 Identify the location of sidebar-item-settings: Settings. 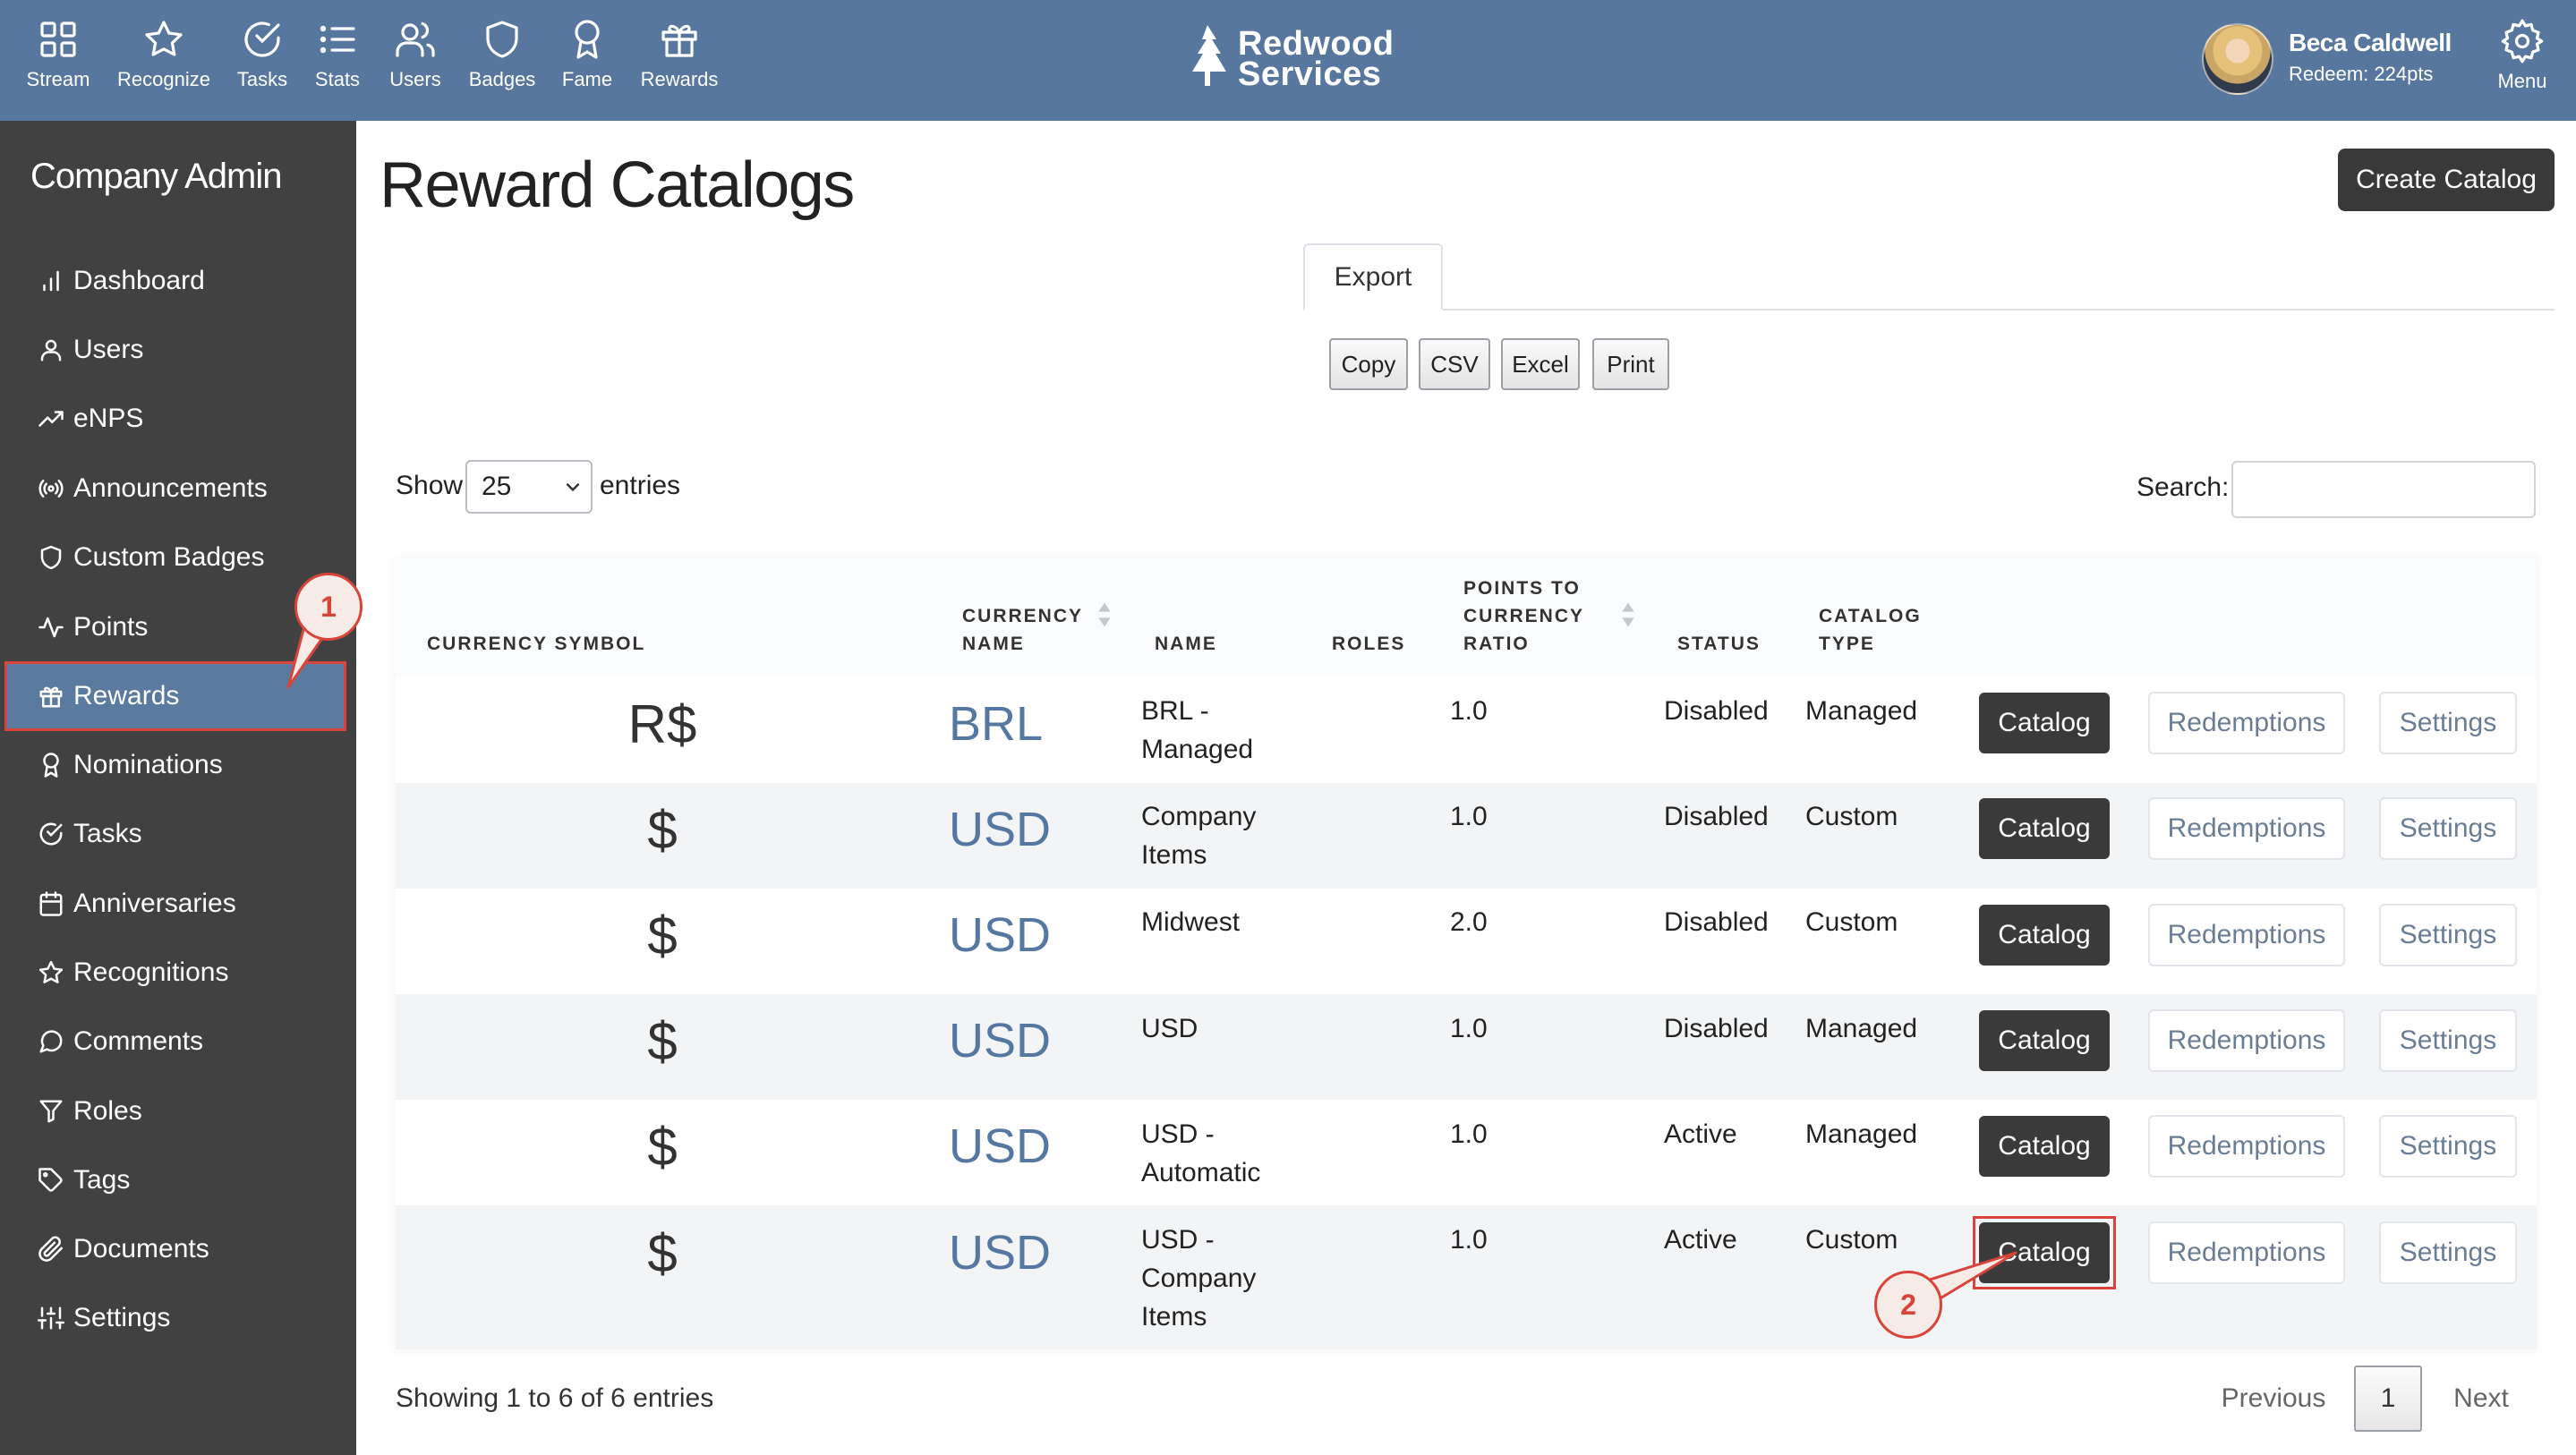
(175, 1318).